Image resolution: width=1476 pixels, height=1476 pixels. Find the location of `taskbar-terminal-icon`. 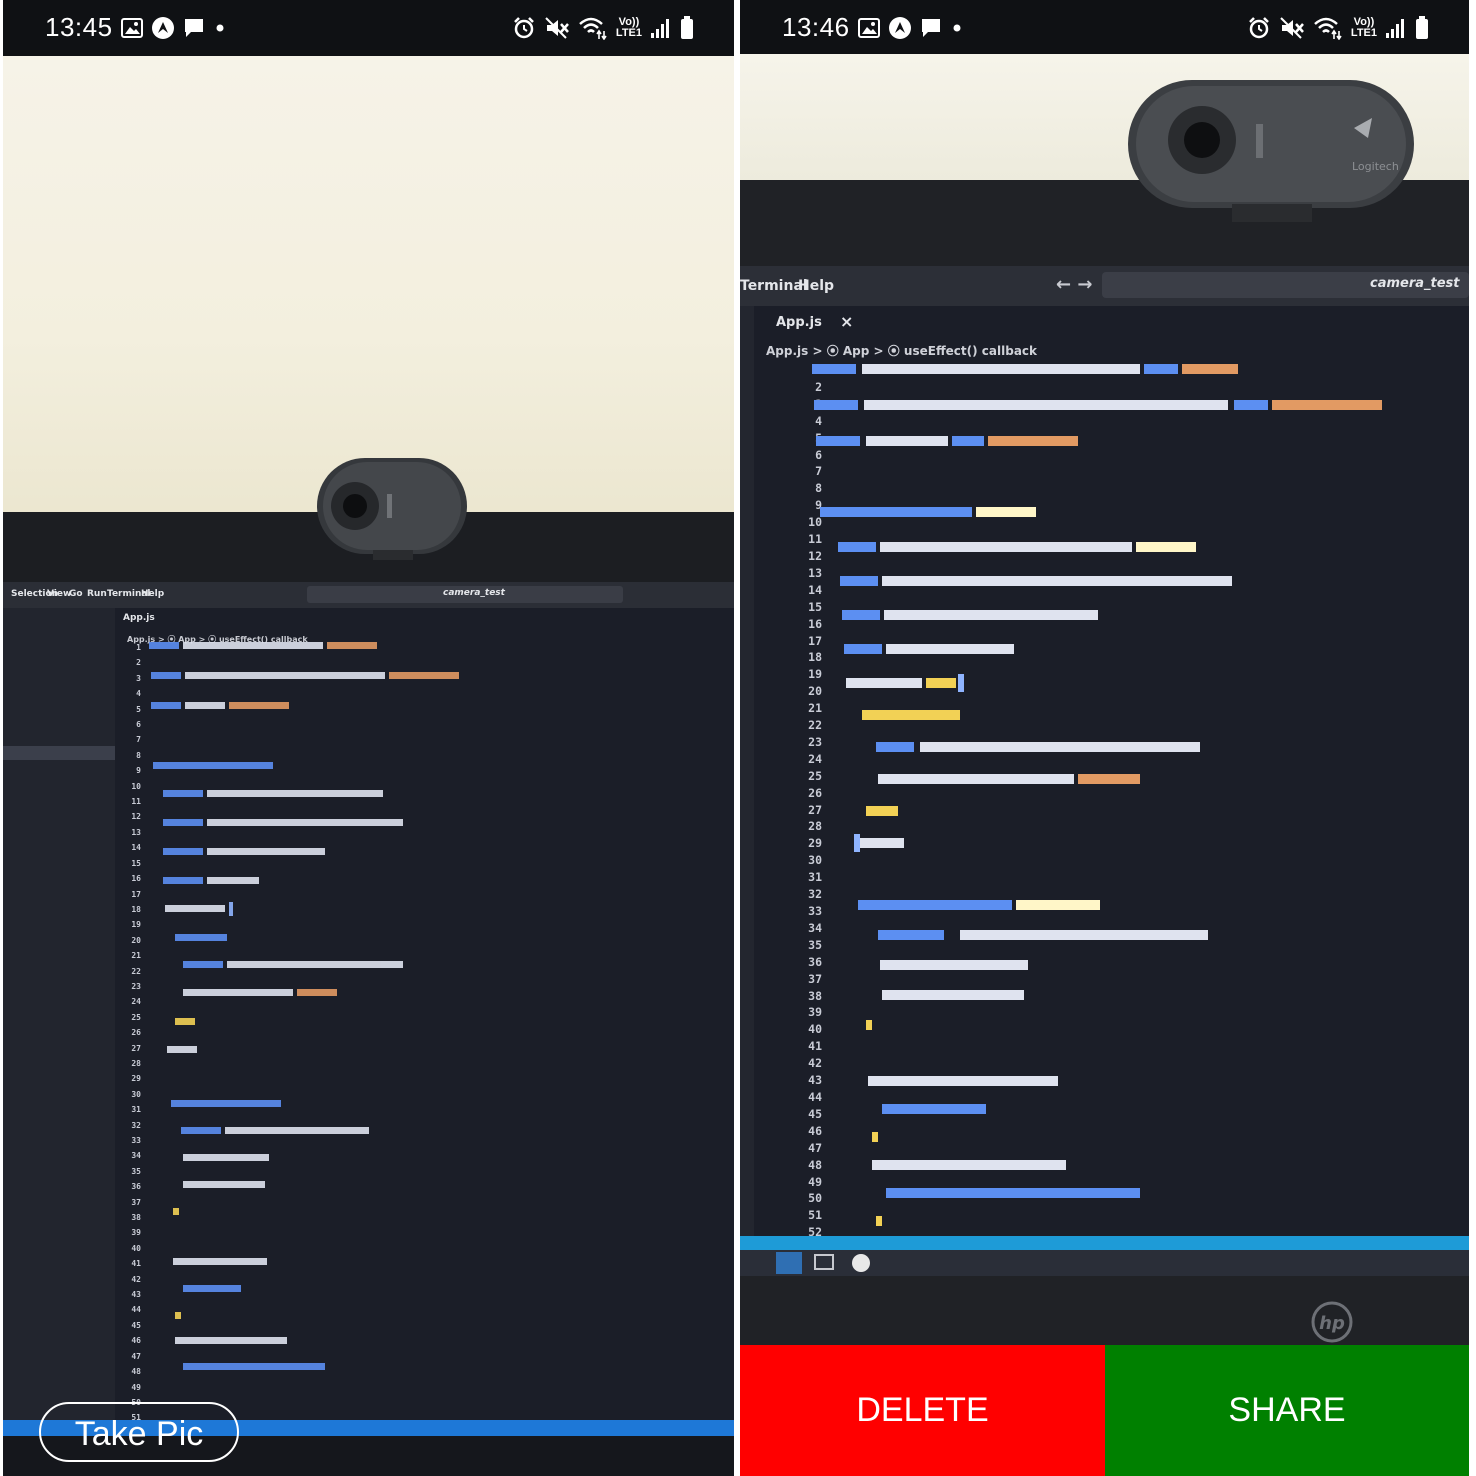

taskbar-terminal-icon is located at coordinates (824, 1262).